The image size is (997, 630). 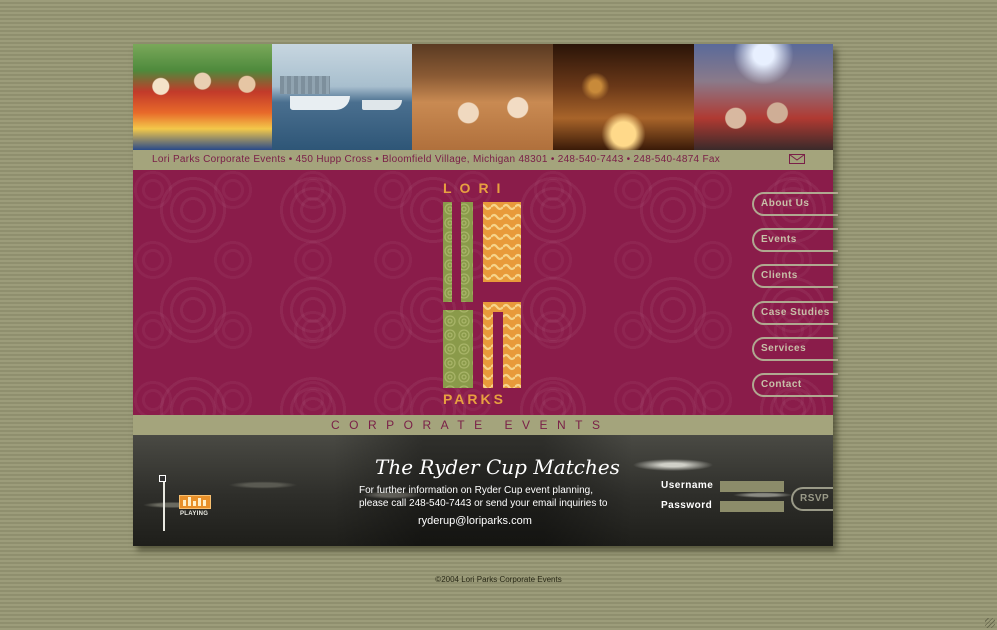 What do you see at coordinates (784, 348) in the screenshot?
I see `nav-label: Services` at bounding box center [784, 348].